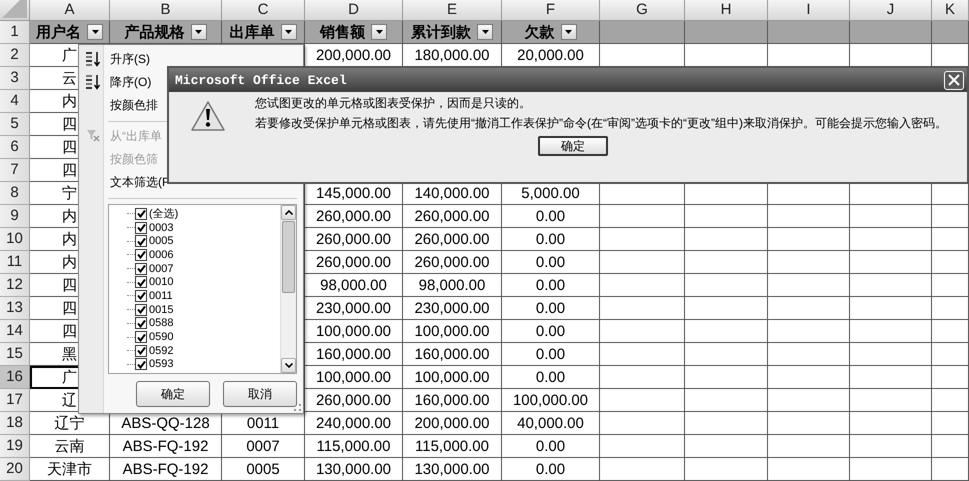 This screenshot has width=969, height=481. What do you see at coordinates (161, 282) in the screenshot?
I see `list-item-label: 0010` at bounding box center [161, 282].